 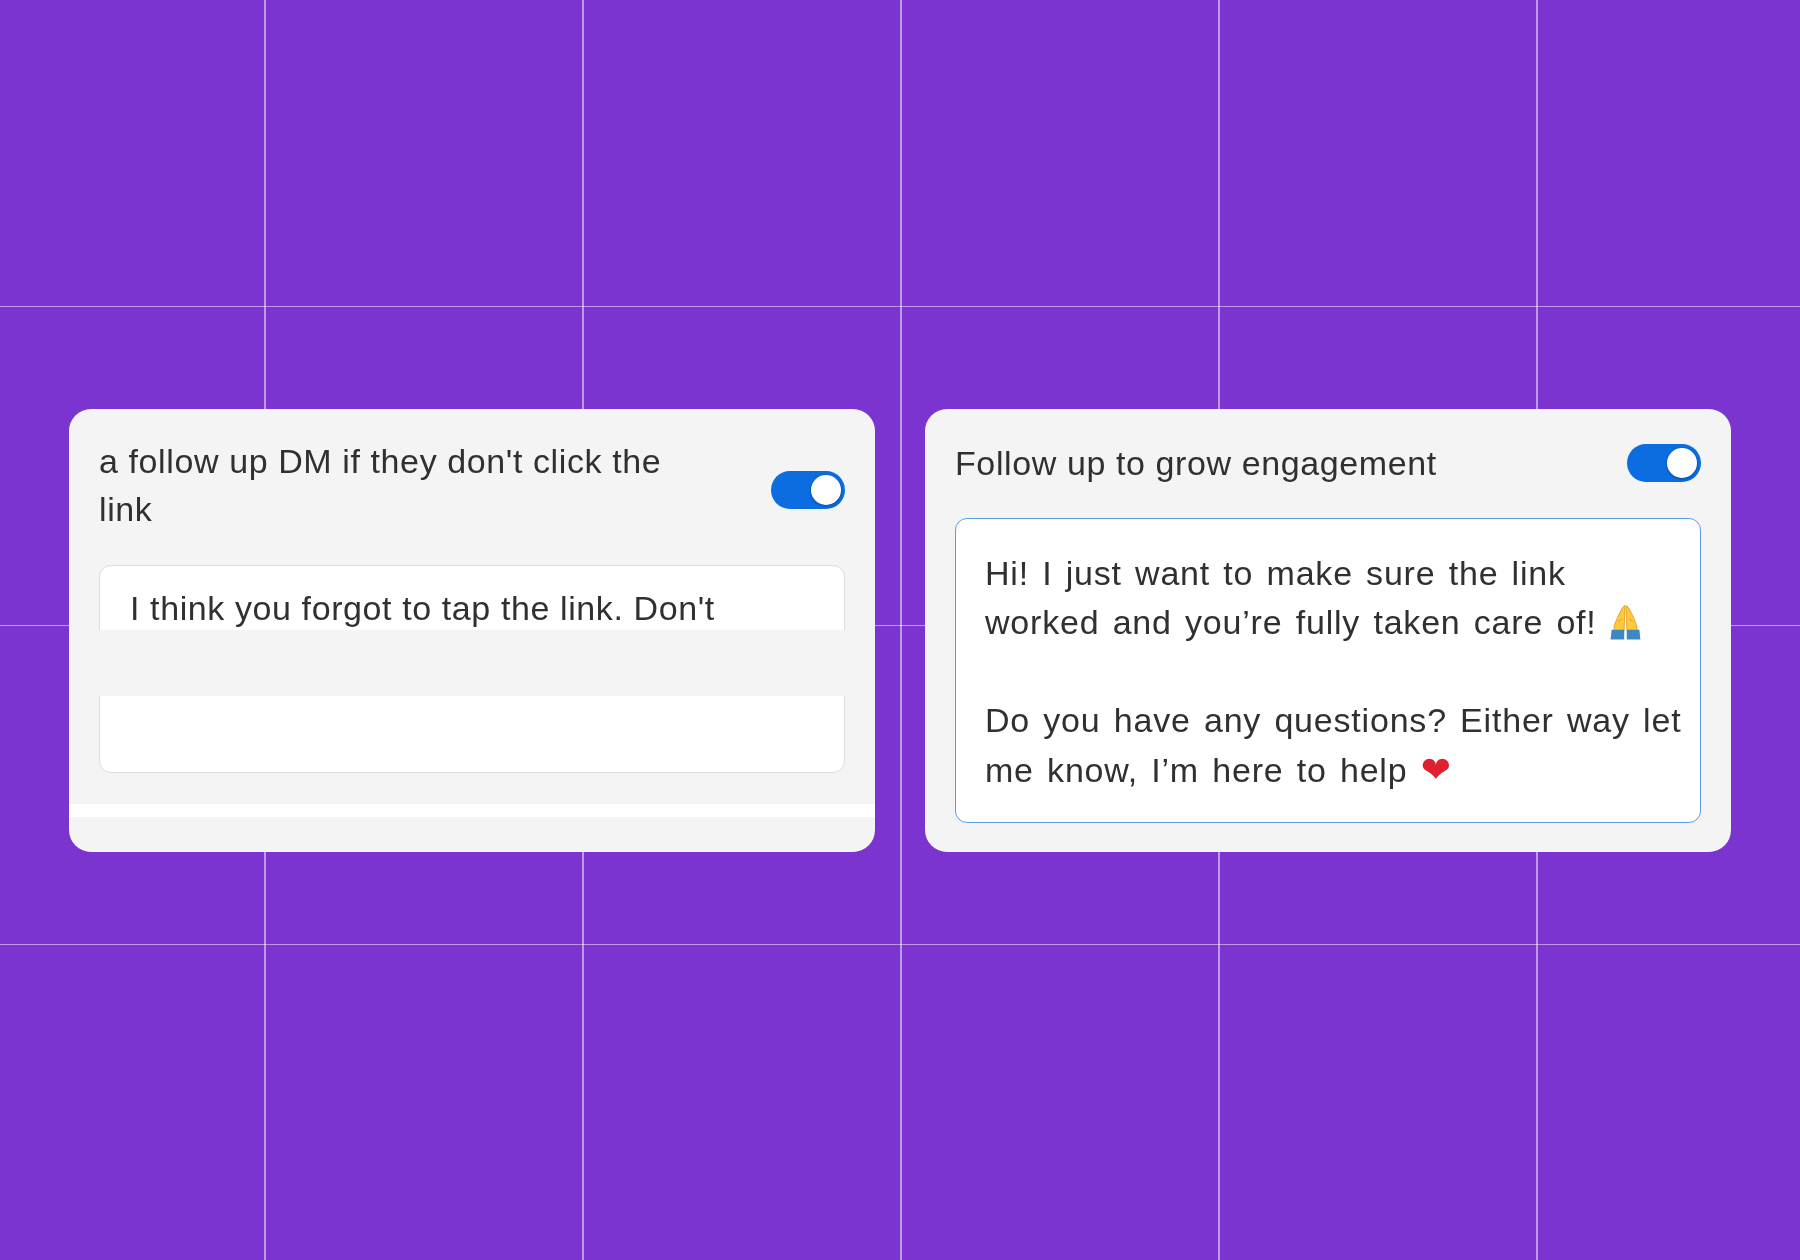 I want to click on setting-title: a follow up DM if they don't click the link, so click(x=381, y=485).